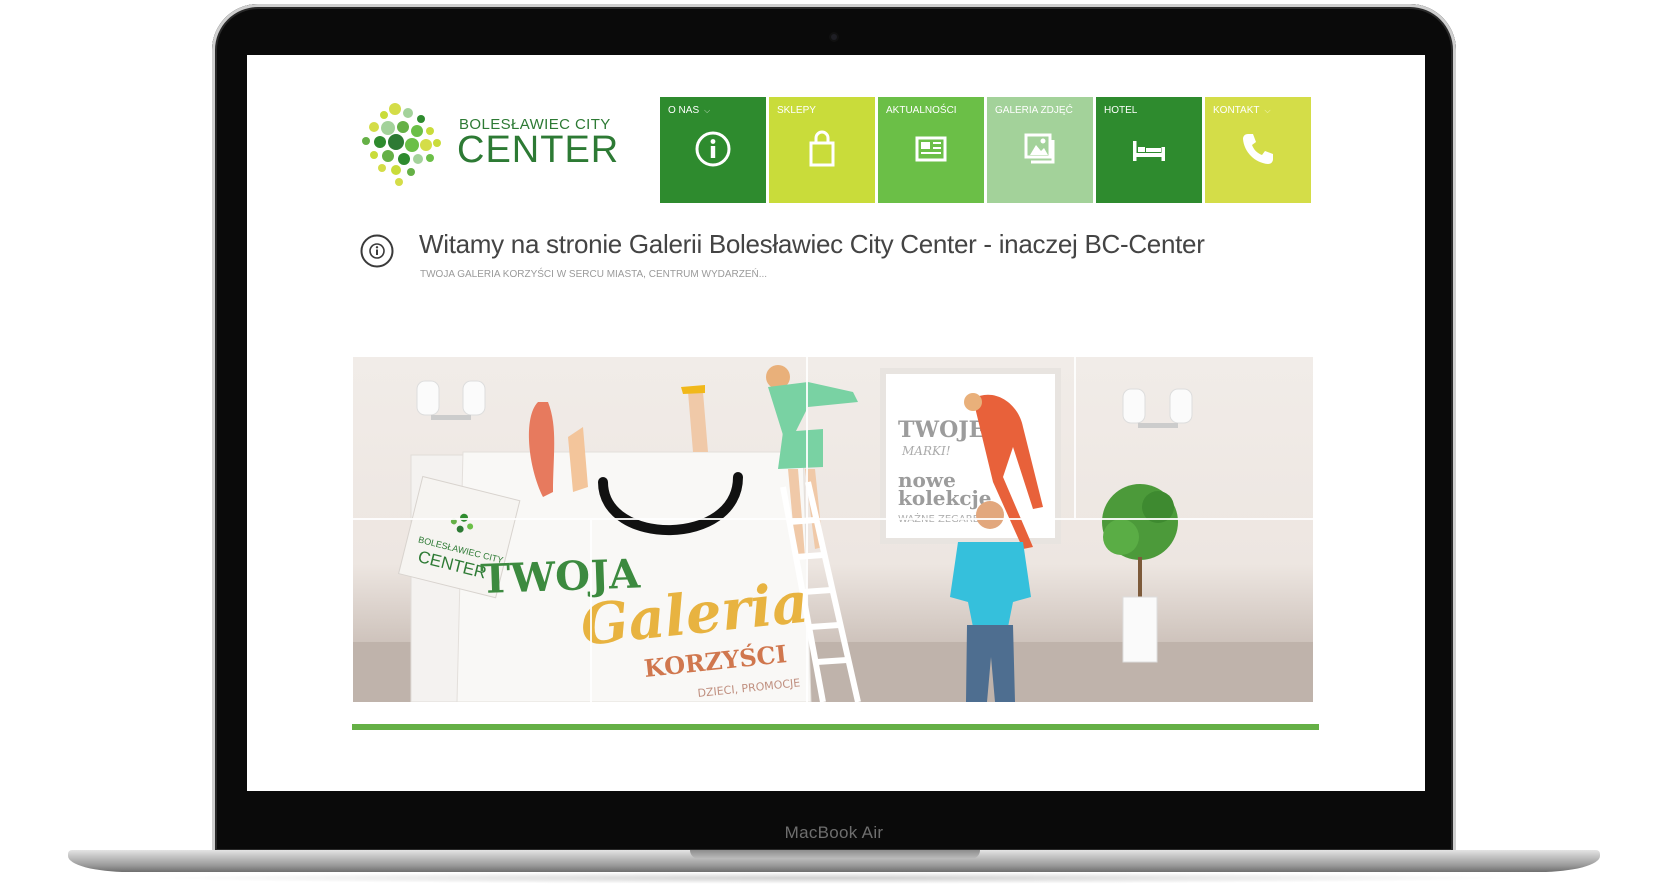 This screenshot has width=1666, height=896. What do you see at coordinates (926, 451) in the screenshot?
I see `poster-text: MARKI!` at bounding box center [926, 451].